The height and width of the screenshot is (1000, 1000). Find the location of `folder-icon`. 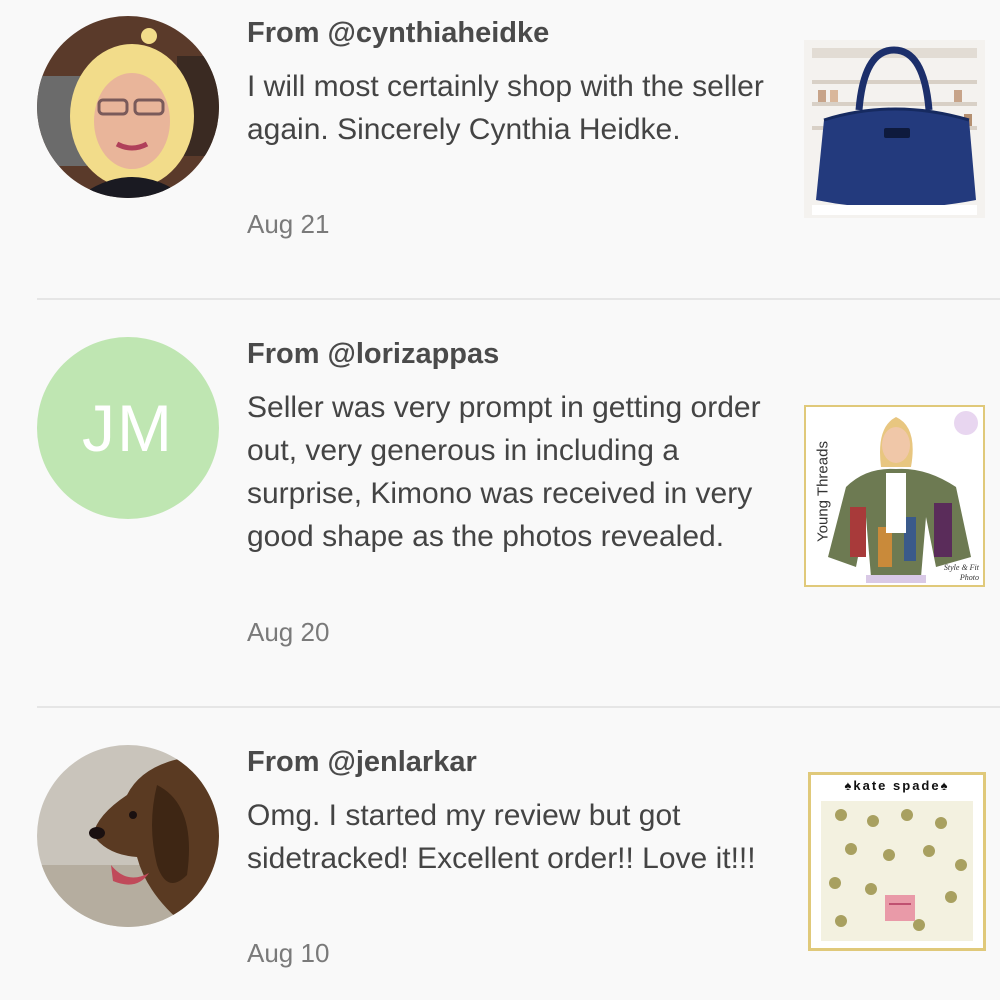

folder-icon is located at coordinates (897, 861).